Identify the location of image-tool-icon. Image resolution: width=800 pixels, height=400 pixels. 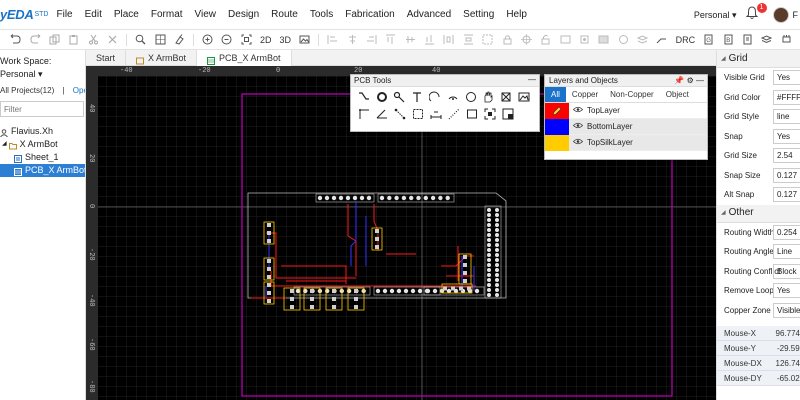
(524, 97).